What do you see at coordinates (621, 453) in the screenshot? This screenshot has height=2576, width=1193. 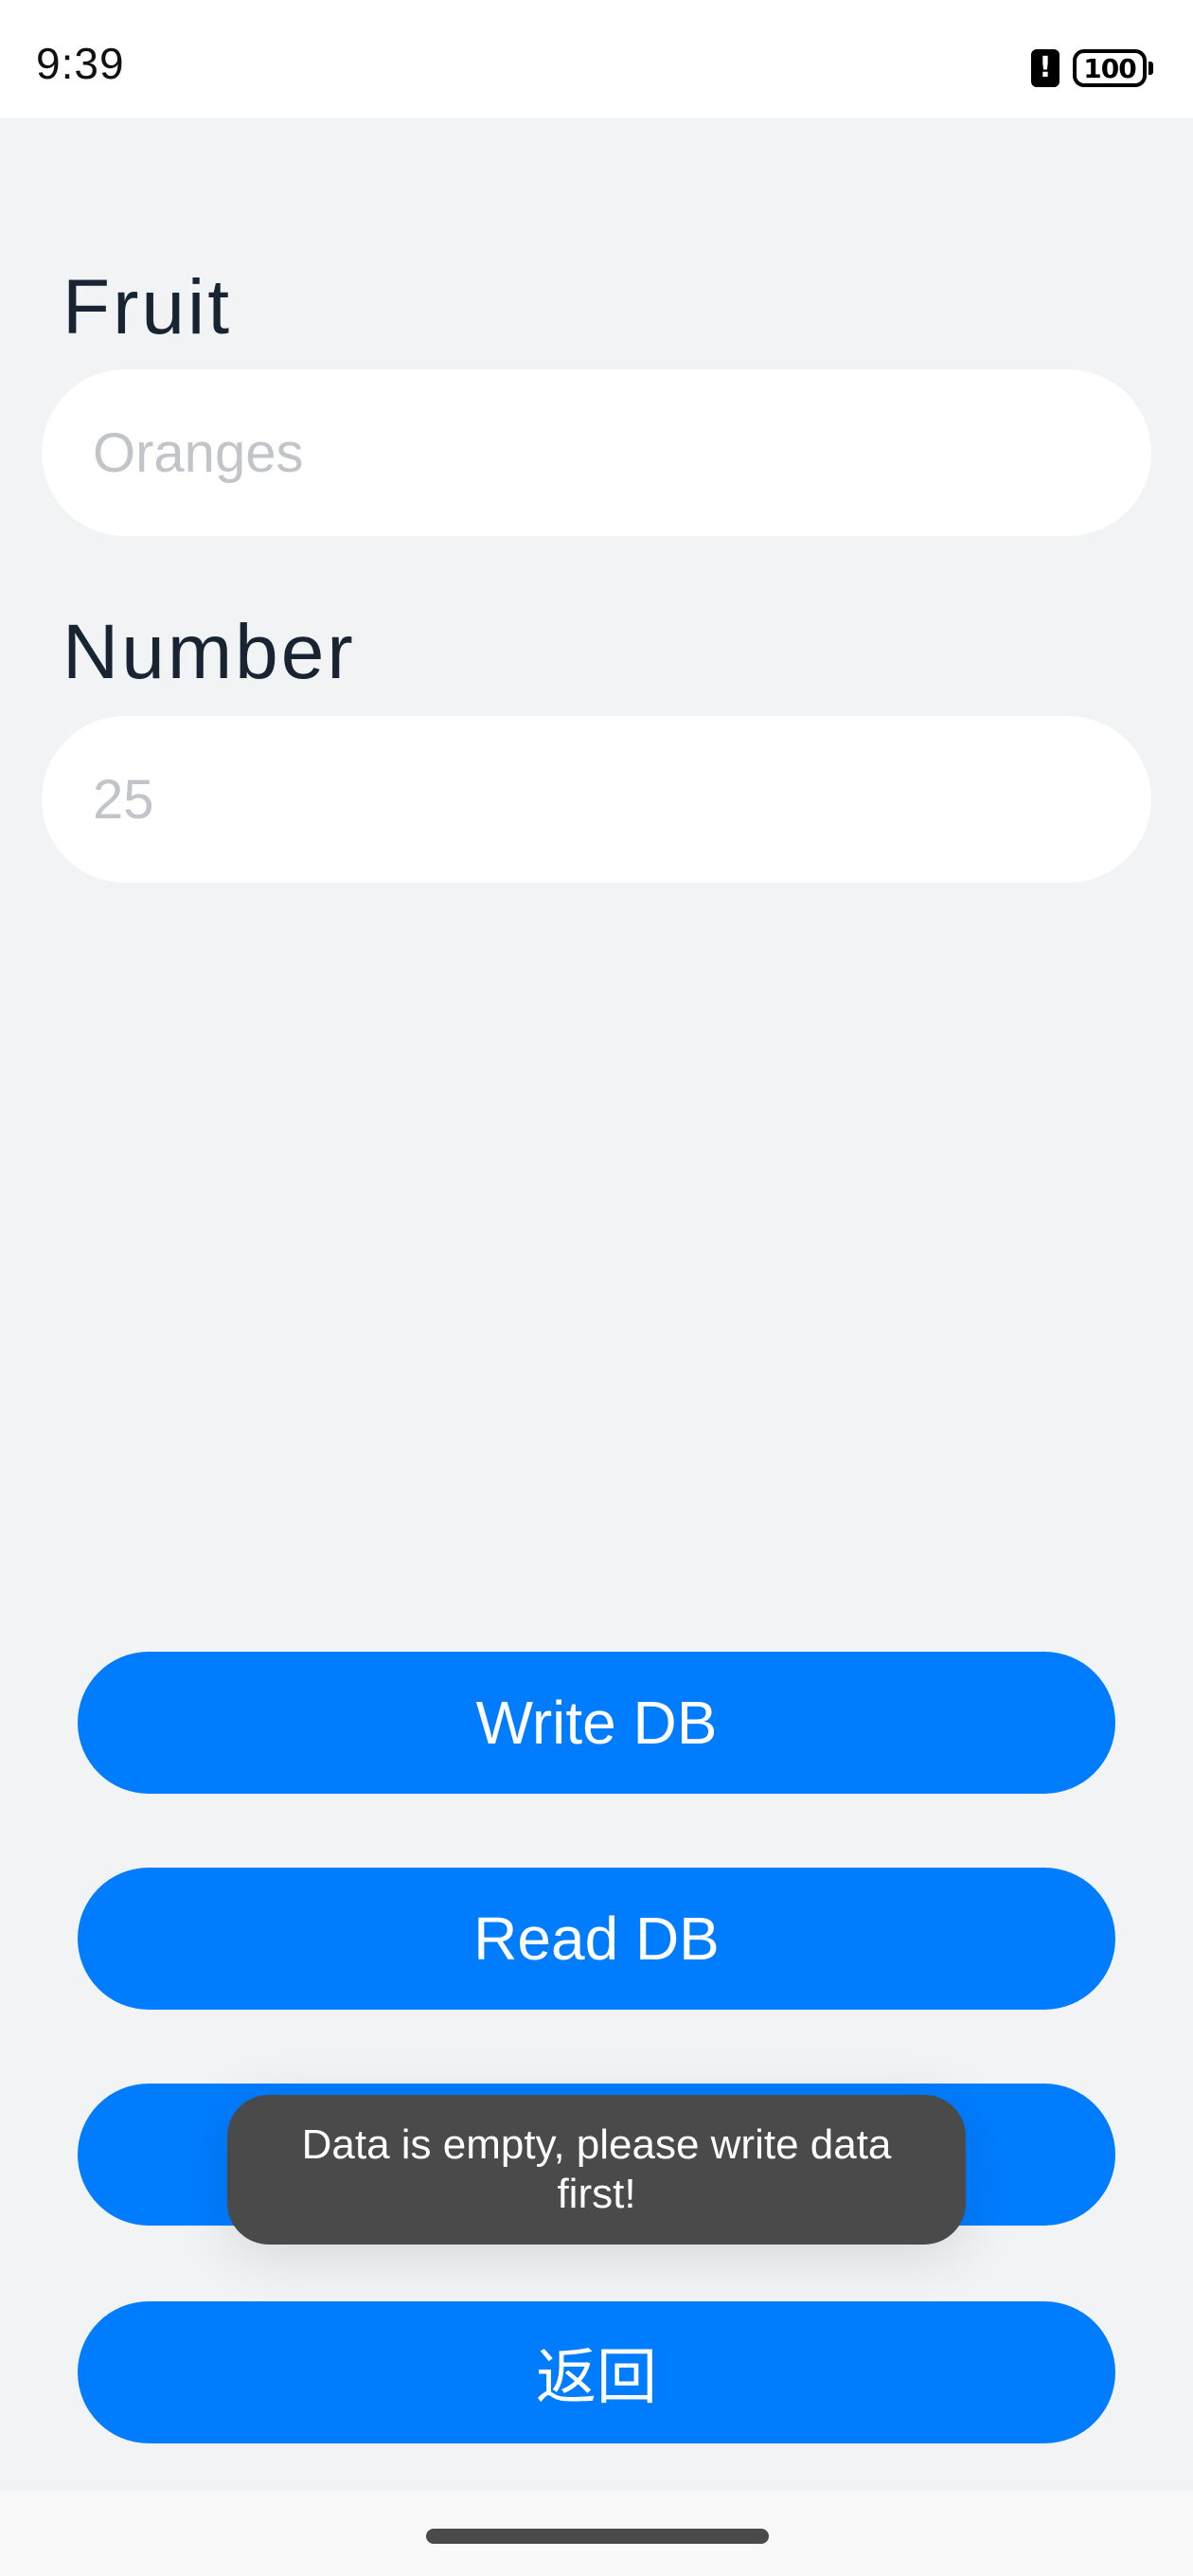 I see `fruit-input` at bounding box center [621, 453].